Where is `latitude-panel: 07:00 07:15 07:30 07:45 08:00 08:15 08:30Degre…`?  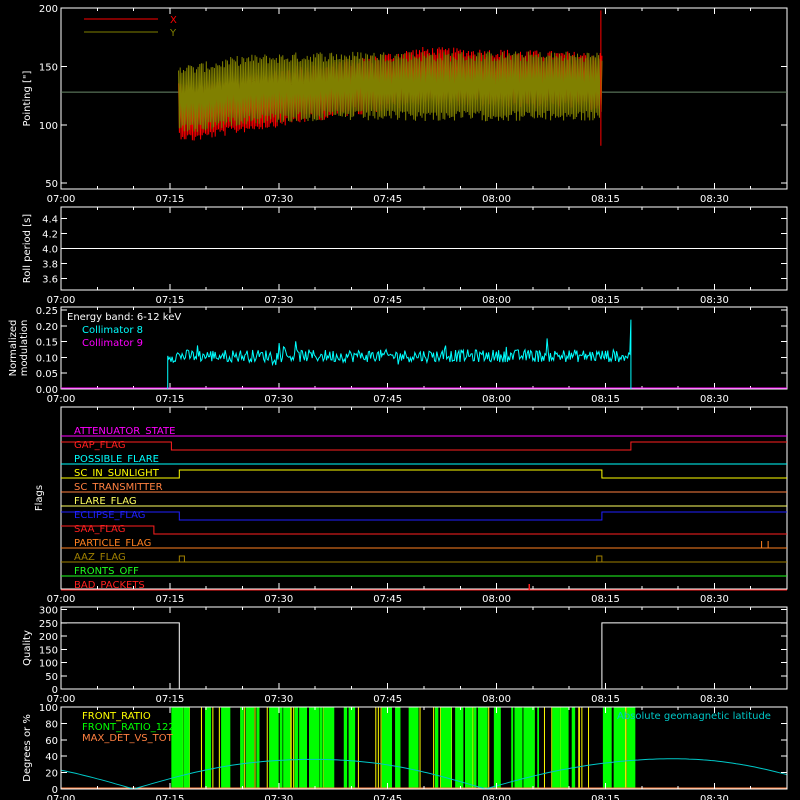
latitude-panel: 07:00 07:15 07:30 07:45 08:00 08:15 08:30Degre… is located at coordinates (405, 751).